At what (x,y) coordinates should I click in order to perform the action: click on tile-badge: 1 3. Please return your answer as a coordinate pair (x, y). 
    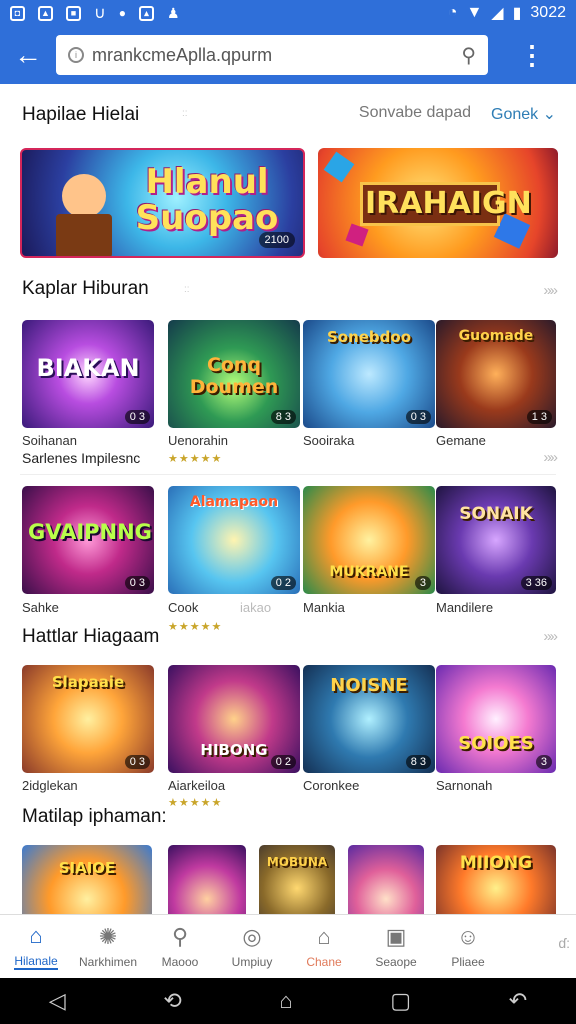
    Looking at the image, I should click on (539, 417).